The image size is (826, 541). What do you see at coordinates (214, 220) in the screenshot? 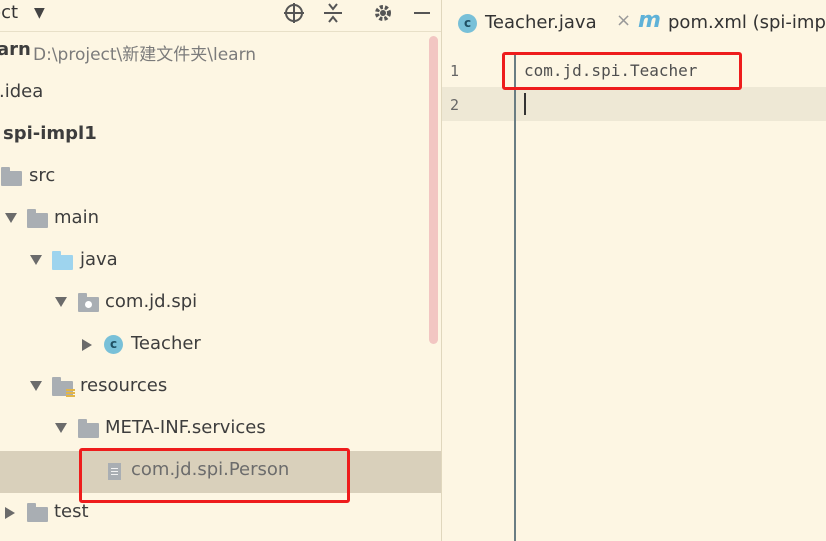
I see `tree-item-main: main` at bounding box center [214, 220].